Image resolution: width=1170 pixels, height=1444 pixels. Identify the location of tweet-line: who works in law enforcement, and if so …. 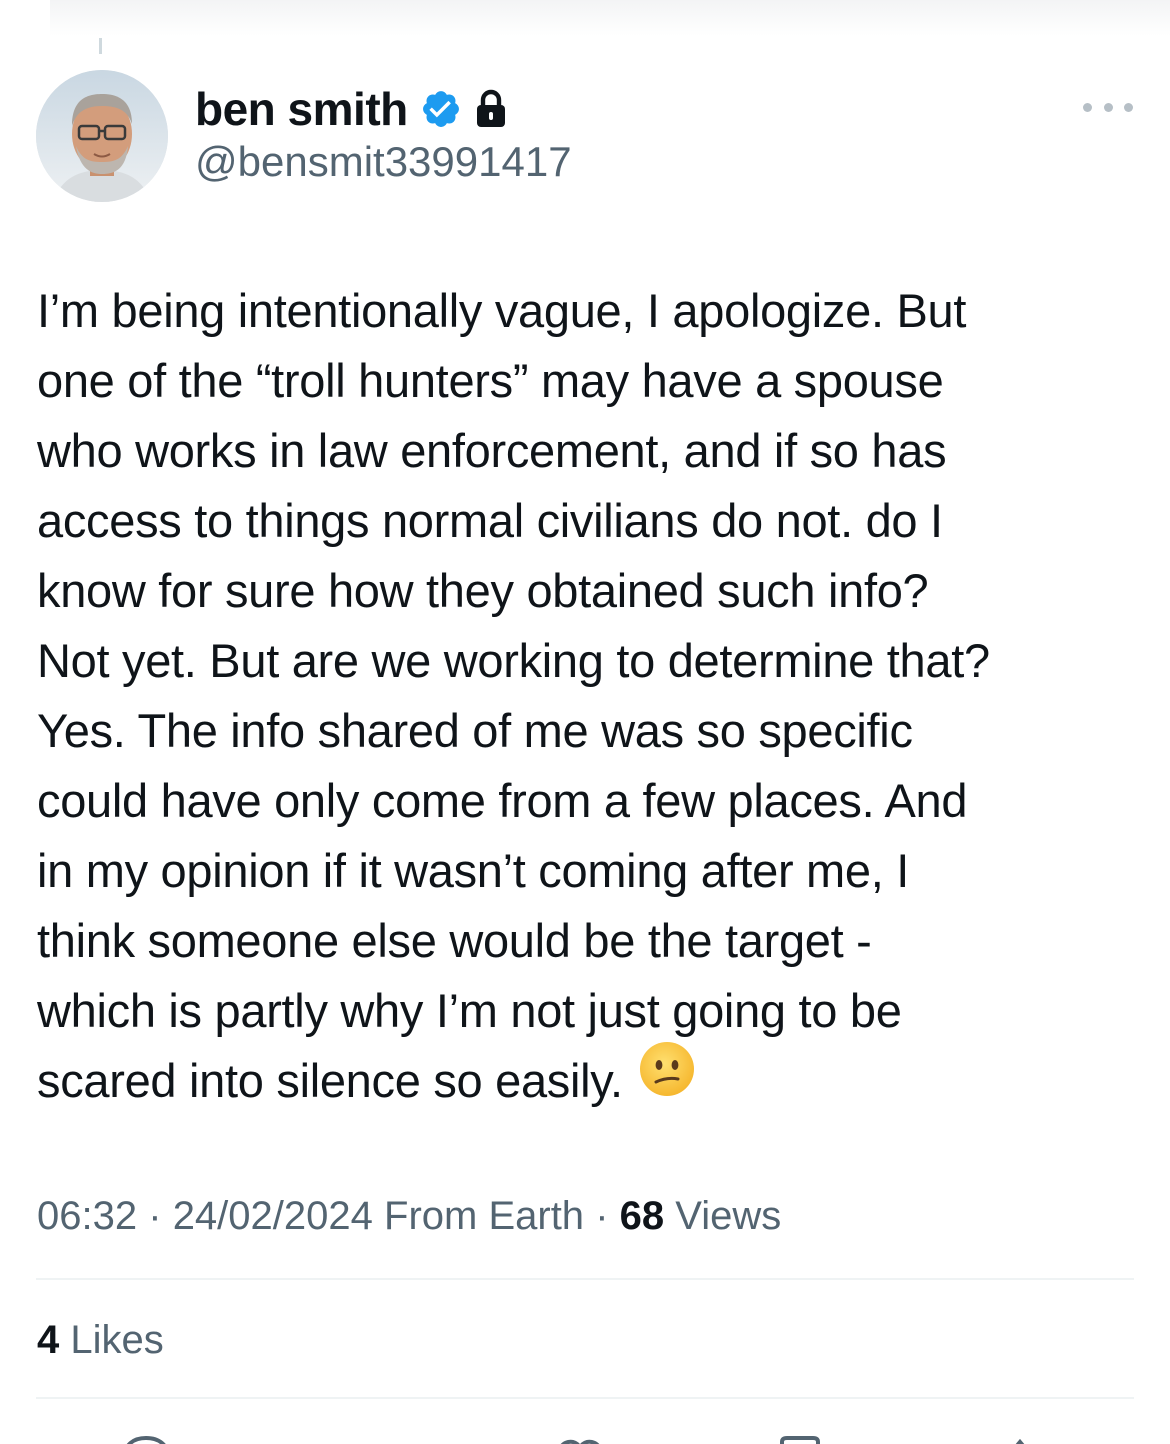
(492, 450).